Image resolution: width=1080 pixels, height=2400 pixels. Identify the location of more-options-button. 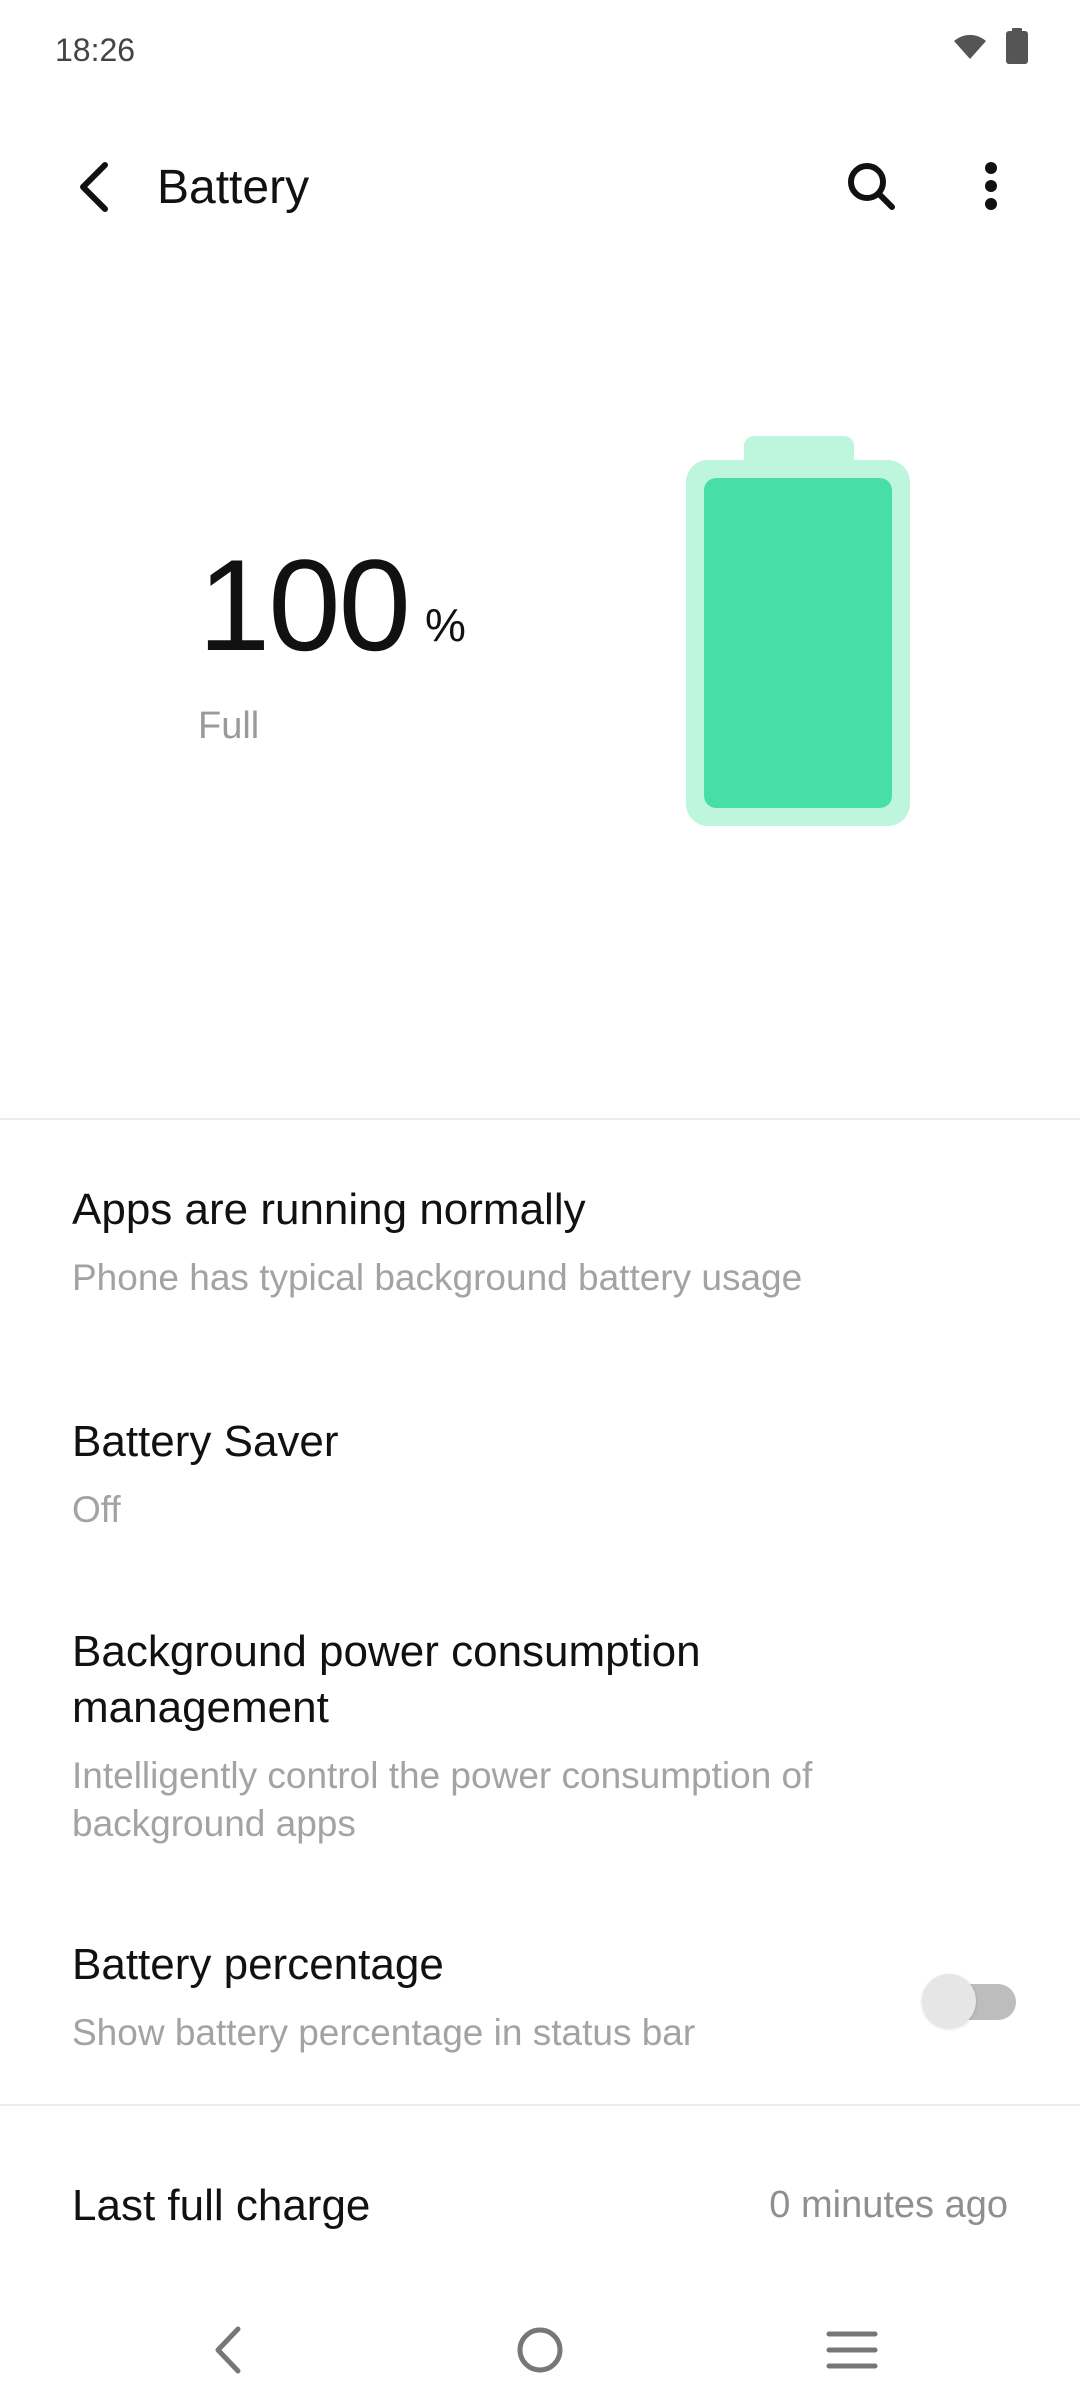
(991, 186).